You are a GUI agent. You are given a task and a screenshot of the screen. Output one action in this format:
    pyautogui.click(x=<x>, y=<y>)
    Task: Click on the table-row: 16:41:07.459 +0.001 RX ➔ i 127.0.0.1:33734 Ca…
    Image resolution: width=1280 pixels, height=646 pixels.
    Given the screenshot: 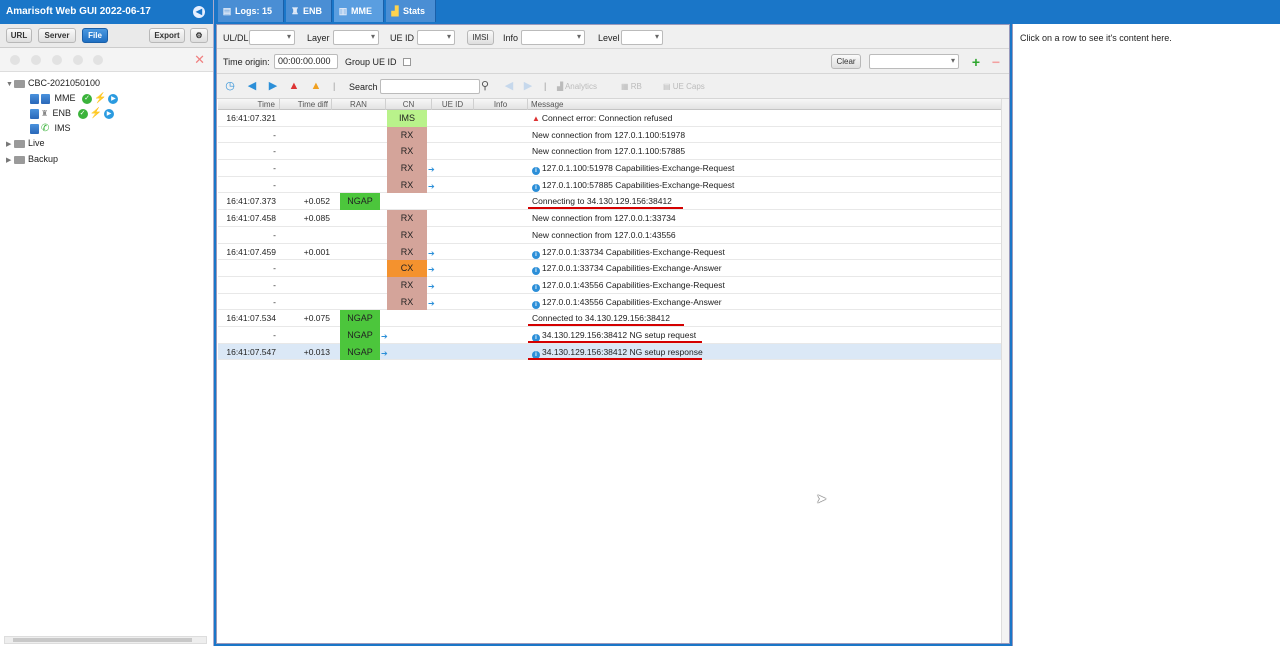 What is the action you would take?
    pyautogui.click(x=610, y=252)
    